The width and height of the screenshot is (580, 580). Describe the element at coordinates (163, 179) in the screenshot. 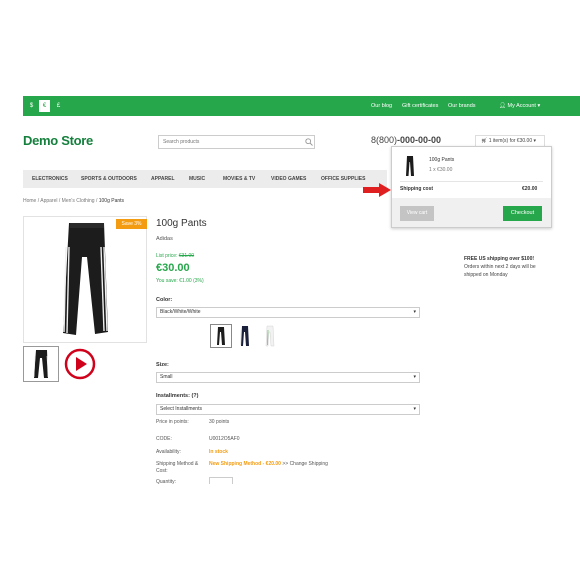

I see `menu-apparel: APPAREL` at that location.